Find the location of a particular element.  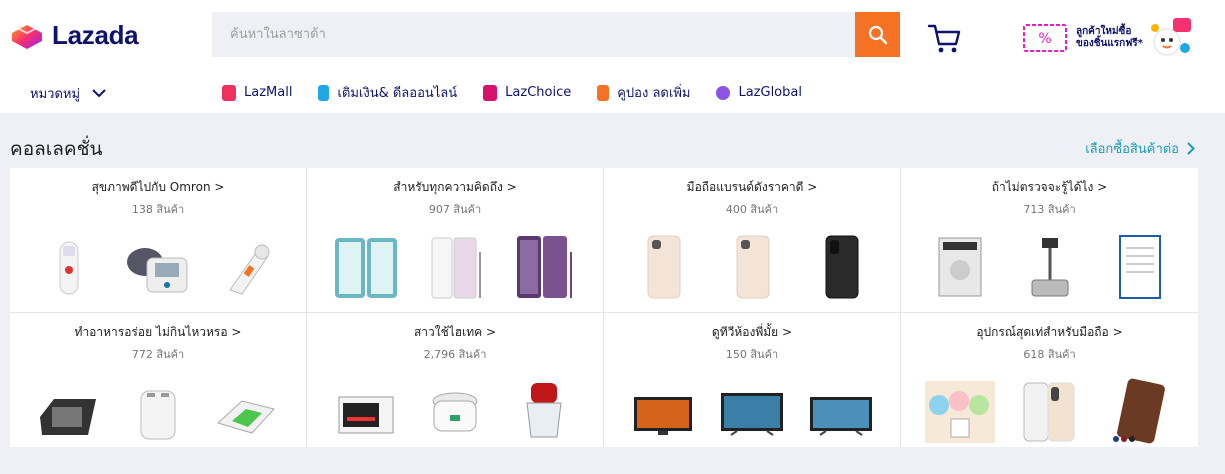

collection-count: 618 สินค้า is located at coordinates (1049, 354).